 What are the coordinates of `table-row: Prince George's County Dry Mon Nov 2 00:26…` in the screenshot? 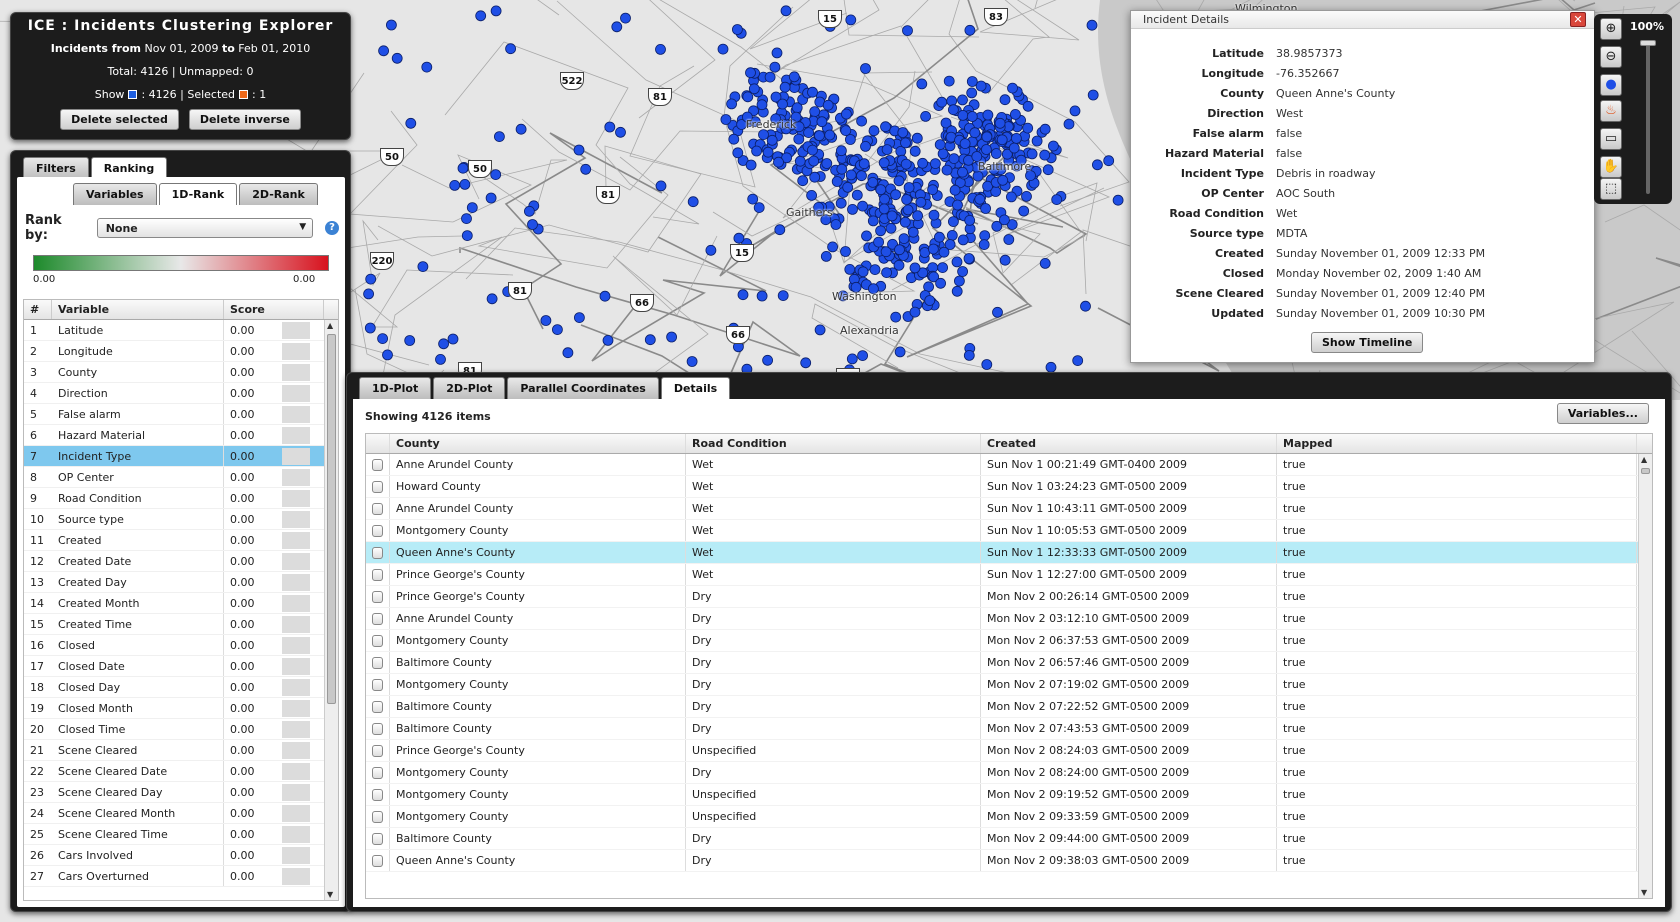 It's located at (1009, 597).